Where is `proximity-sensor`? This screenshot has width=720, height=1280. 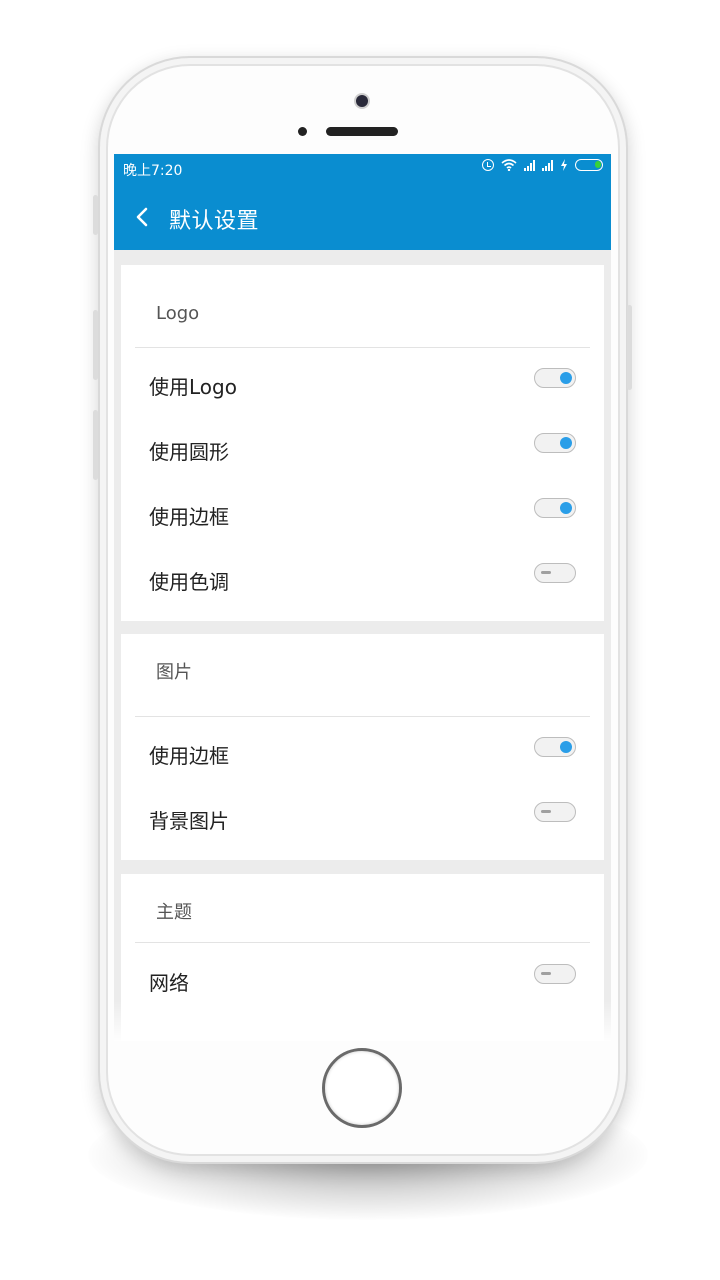
proximity-sensor is located at coordinates (302, 131).